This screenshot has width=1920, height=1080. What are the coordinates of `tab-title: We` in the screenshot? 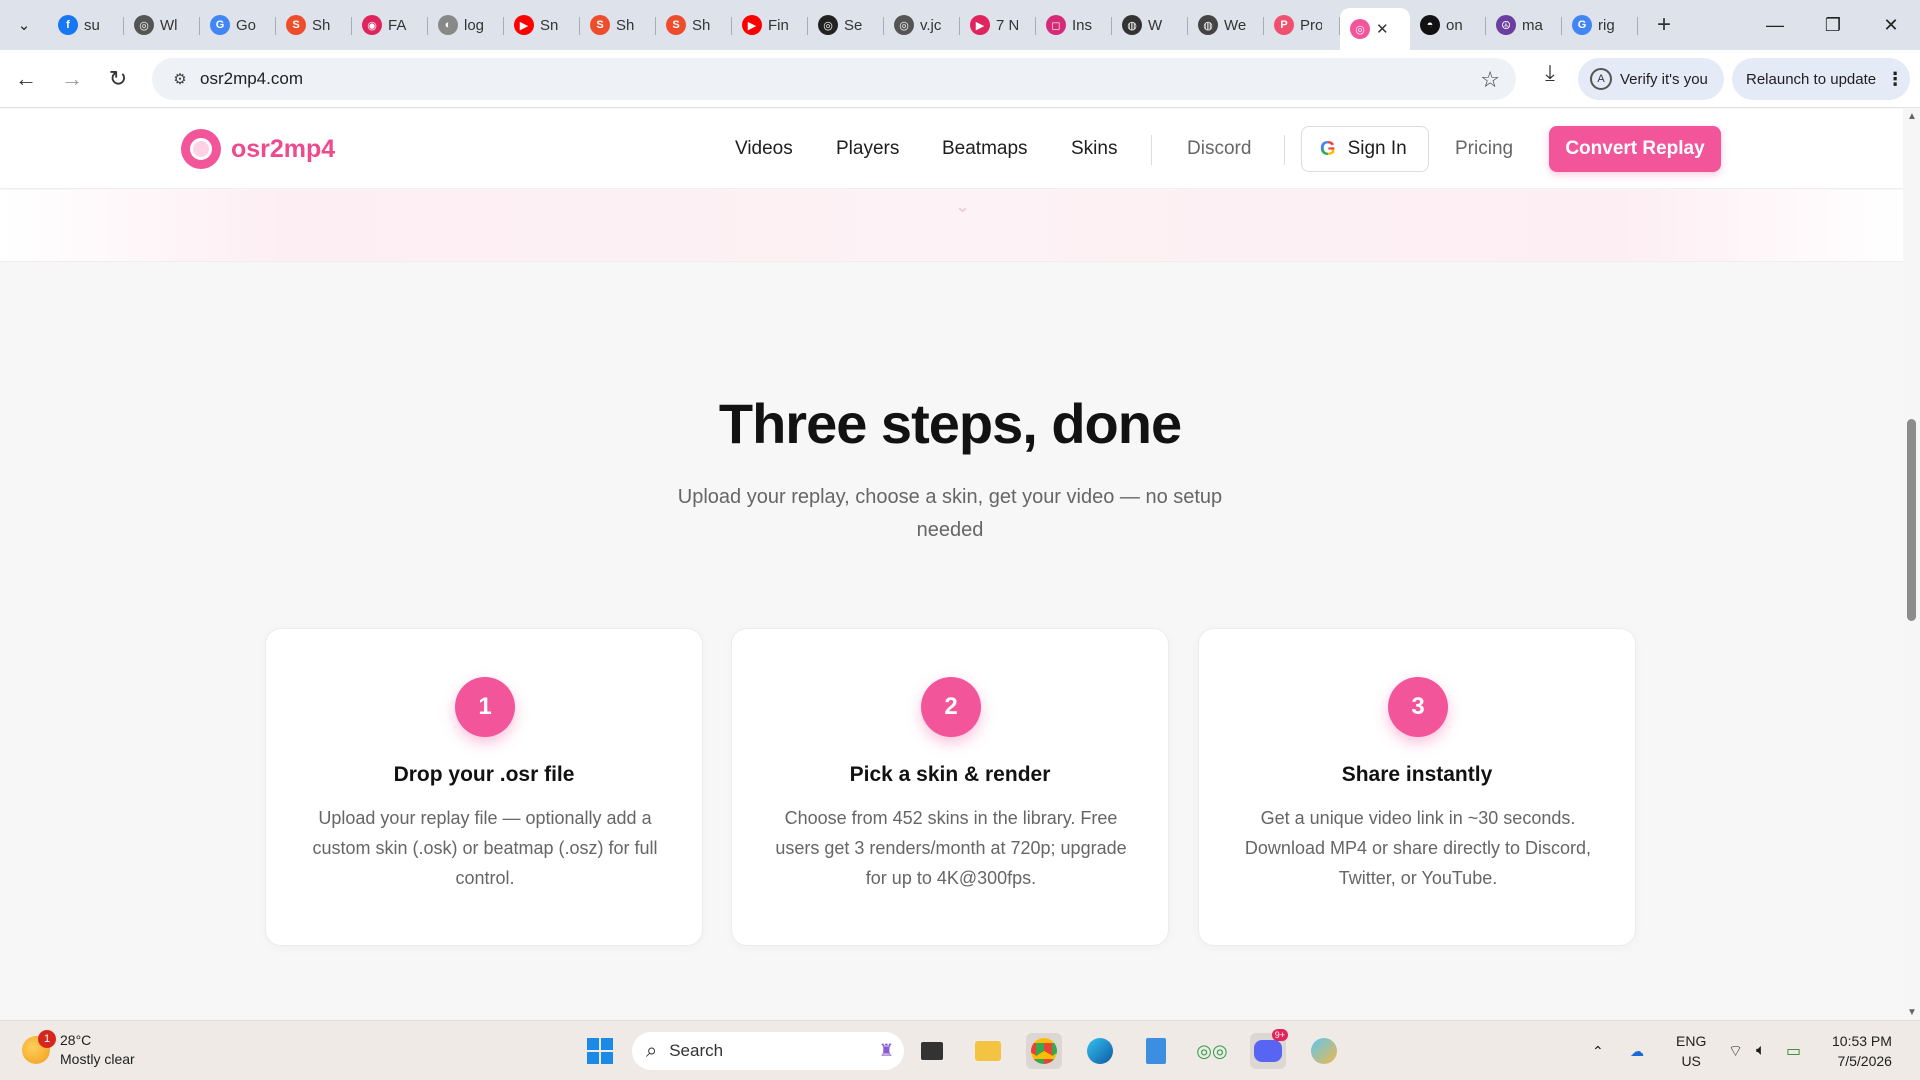 It's located at (1235, 25).